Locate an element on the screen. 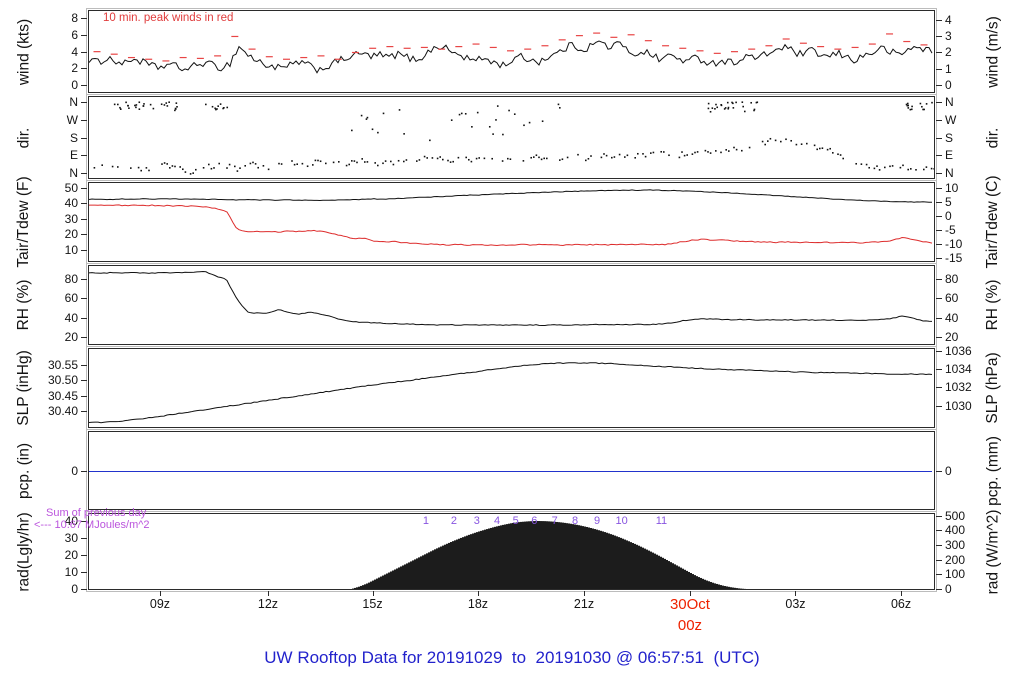 This screenshot has width=1024, height=700. rad-hour-marker: 6 is located at coordinates (534, 521).